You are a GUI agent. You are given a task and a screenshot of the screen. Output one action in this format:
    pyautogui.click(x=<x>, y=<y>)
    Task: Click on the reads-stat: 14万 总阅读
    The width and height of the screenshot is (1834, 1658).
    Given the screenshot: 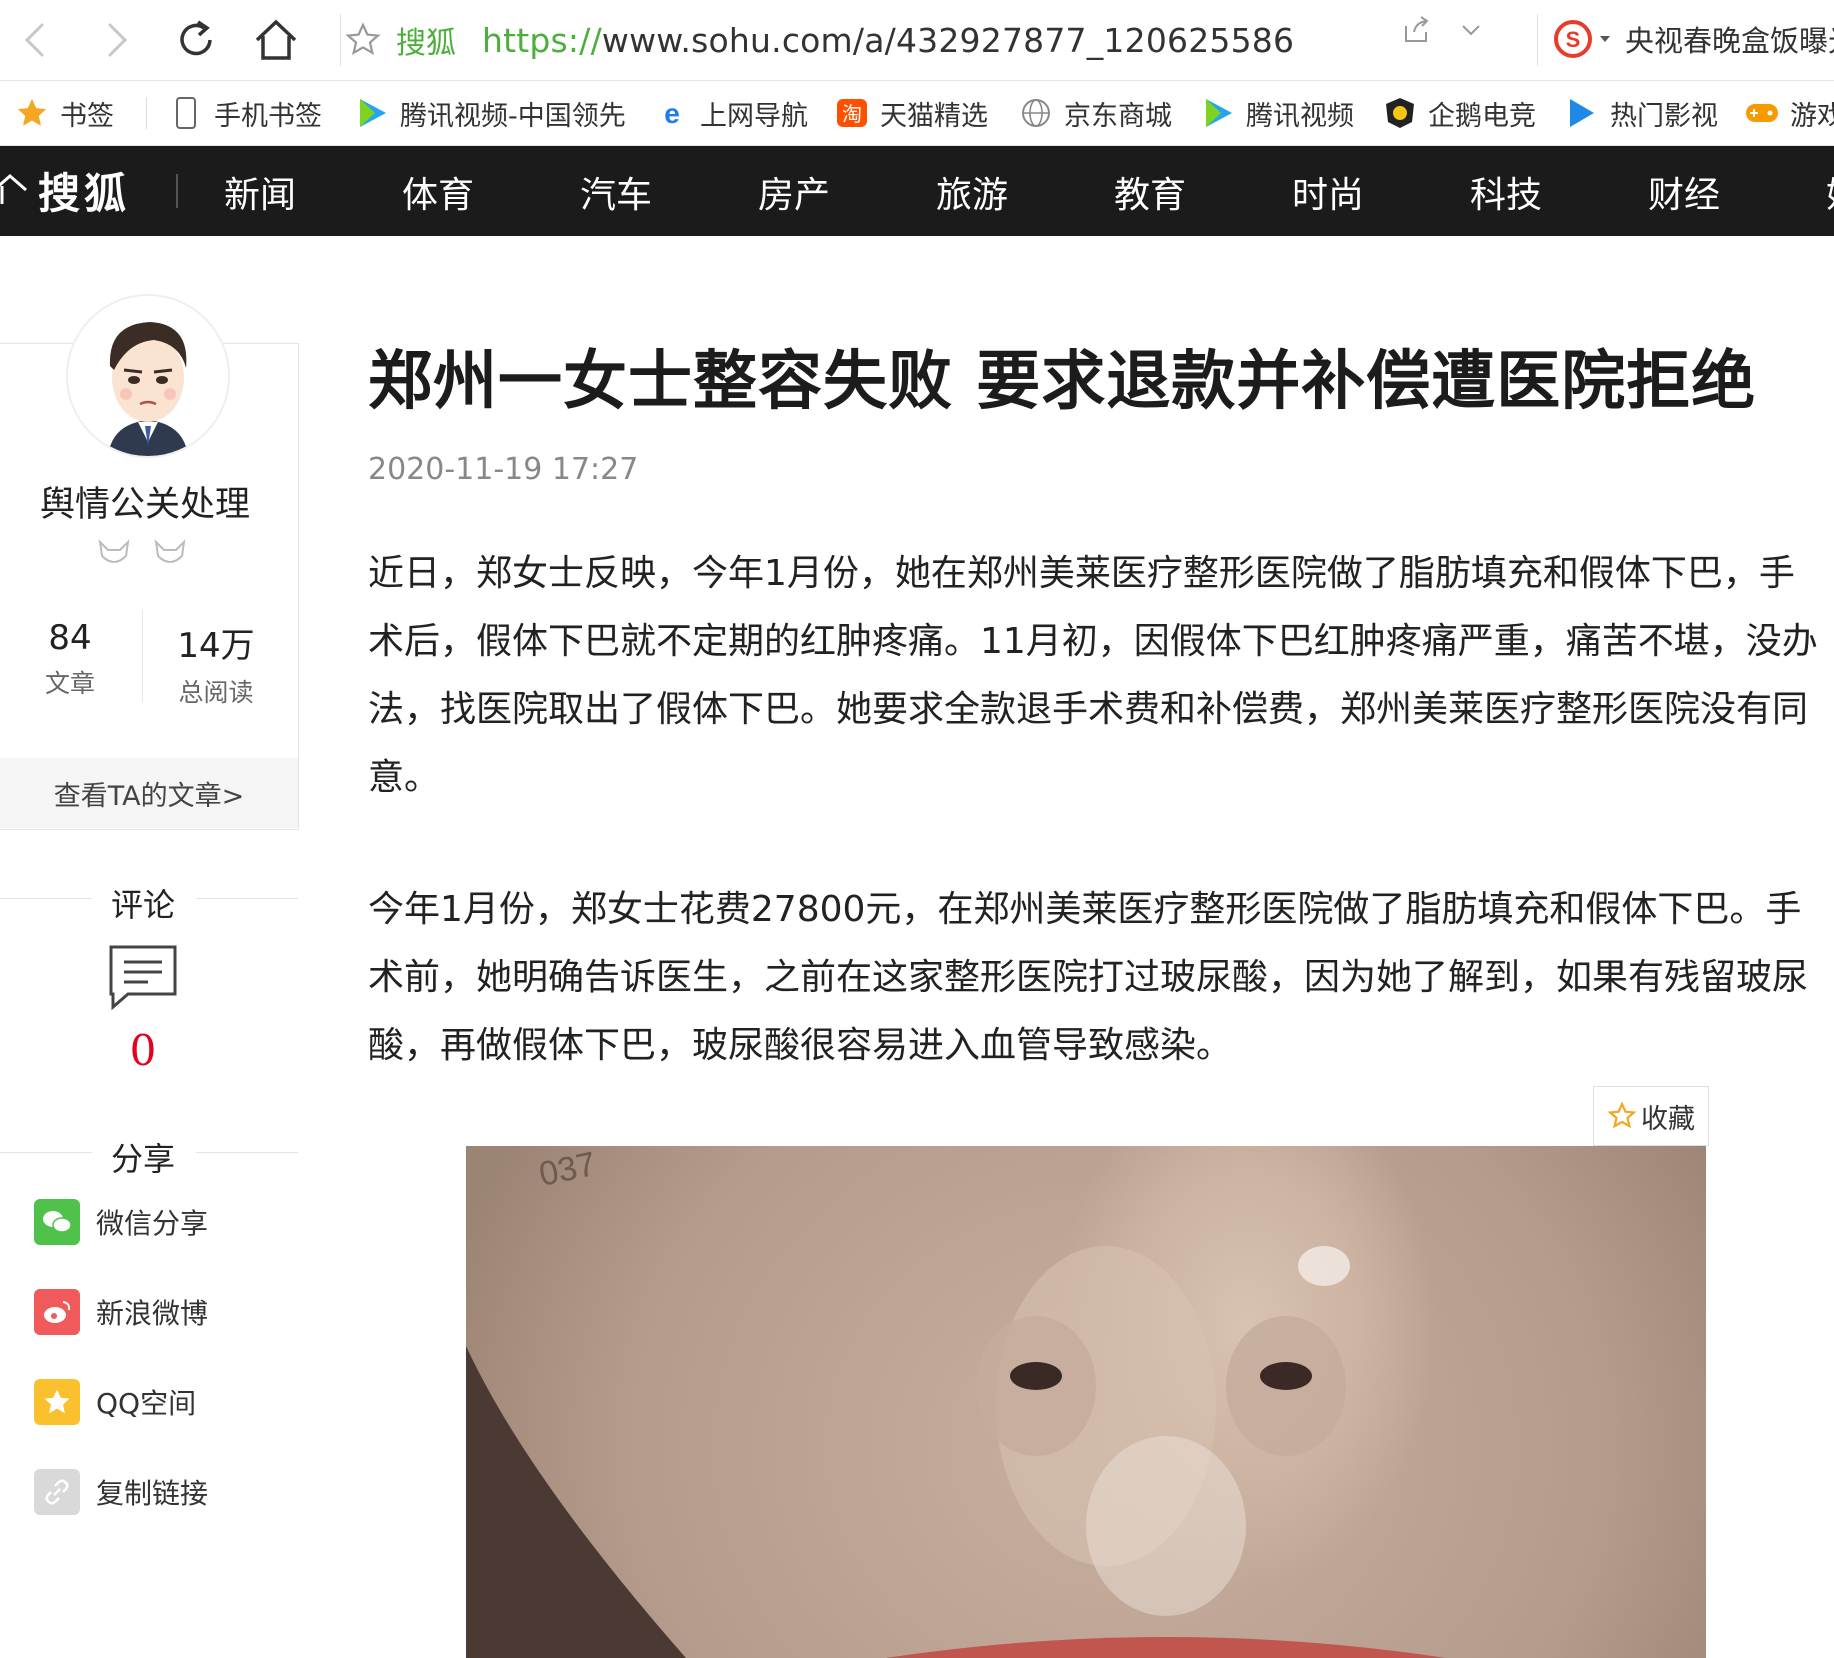 What is the action you would take?
    pyautogui.click(x=216, y=666)
    